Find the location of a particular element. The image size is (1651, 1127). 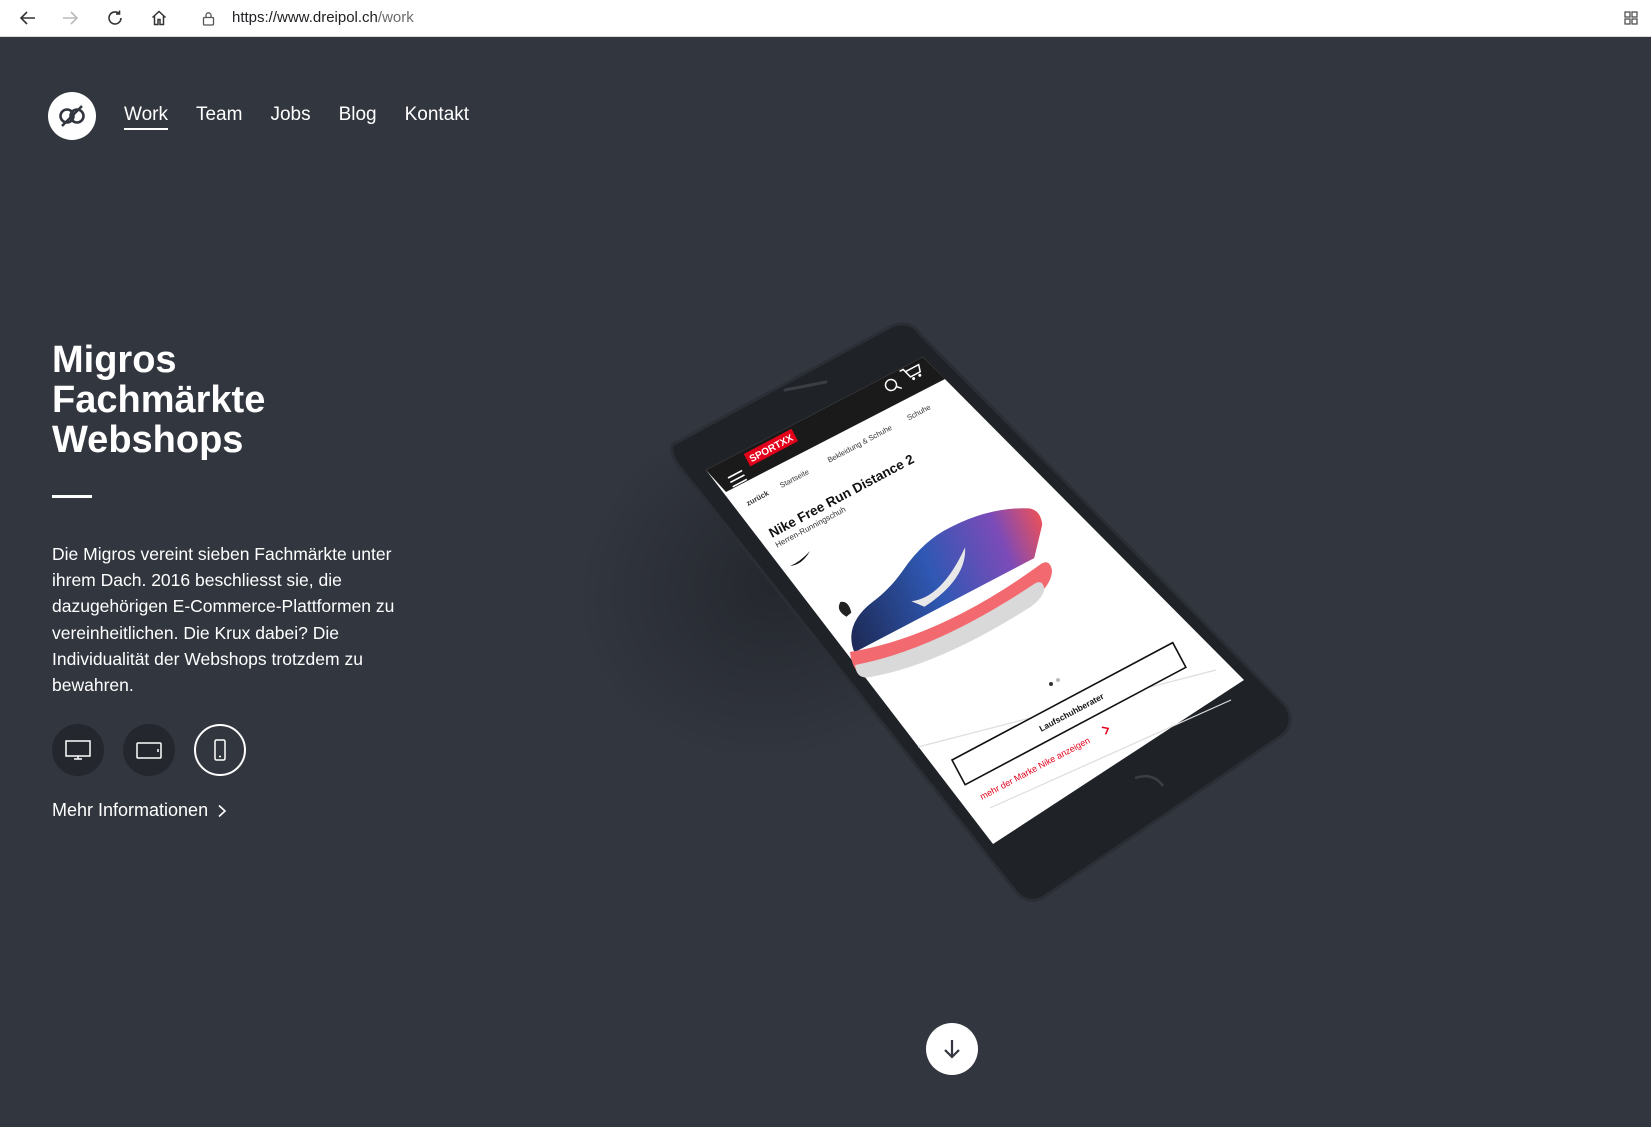

browser-toolbar: https://www.dreipol.ch/work is located at coordinates (825, 18).